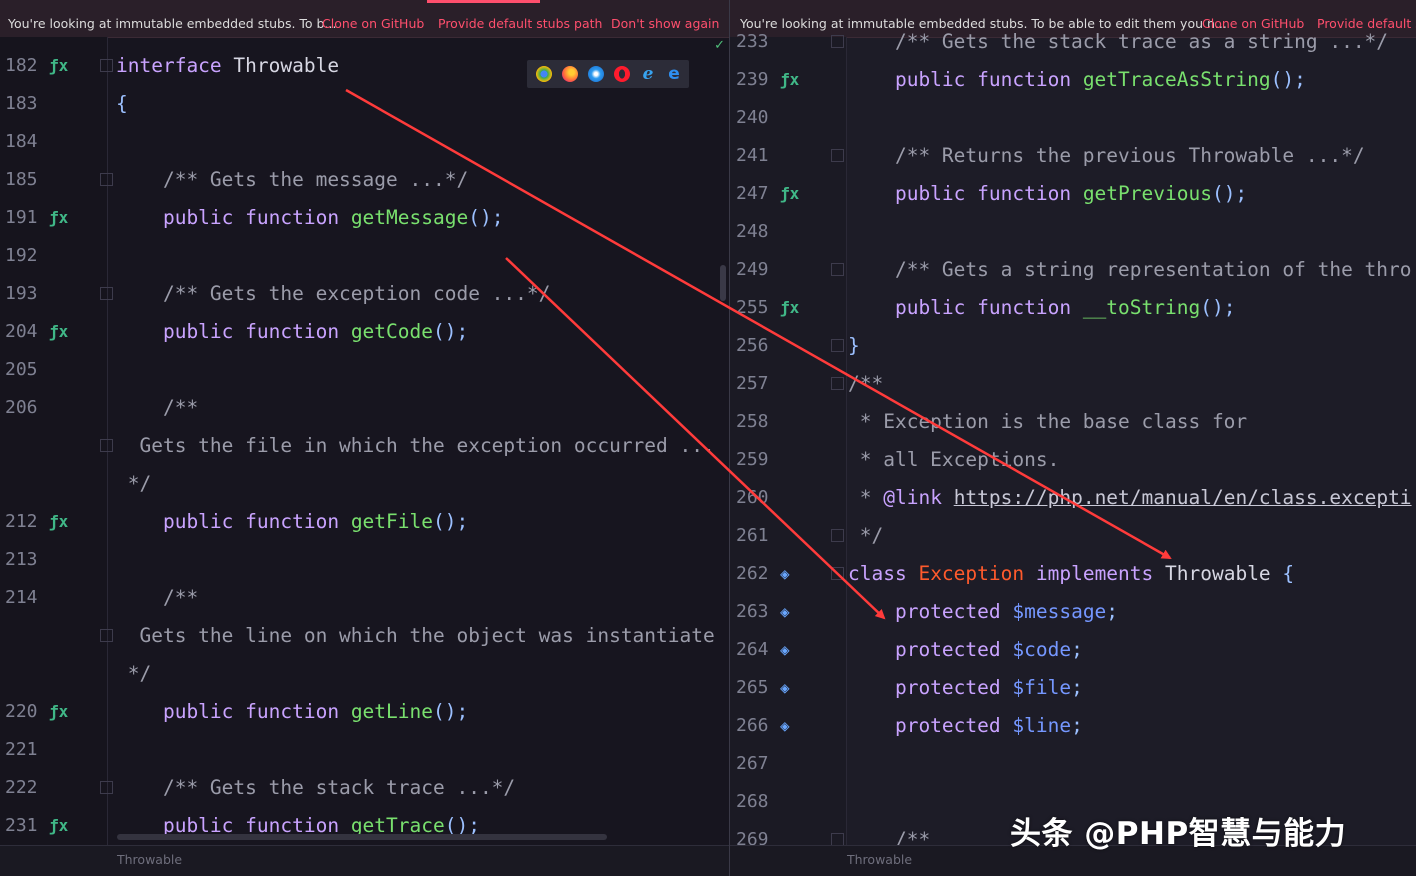 Image resolution: width=1416 pixels, height=876 pixels. What do you see at coordinates (1073, 384) in the screenshot?
I see `code-line: 257 /**` at bounding box center [1073, 384].